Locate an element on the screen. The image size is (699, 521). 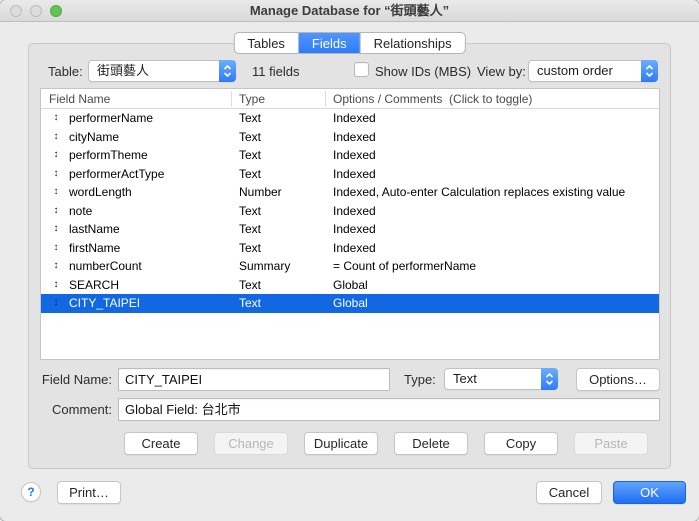
view-by-label: View by: is located at coordinates (501, 71).